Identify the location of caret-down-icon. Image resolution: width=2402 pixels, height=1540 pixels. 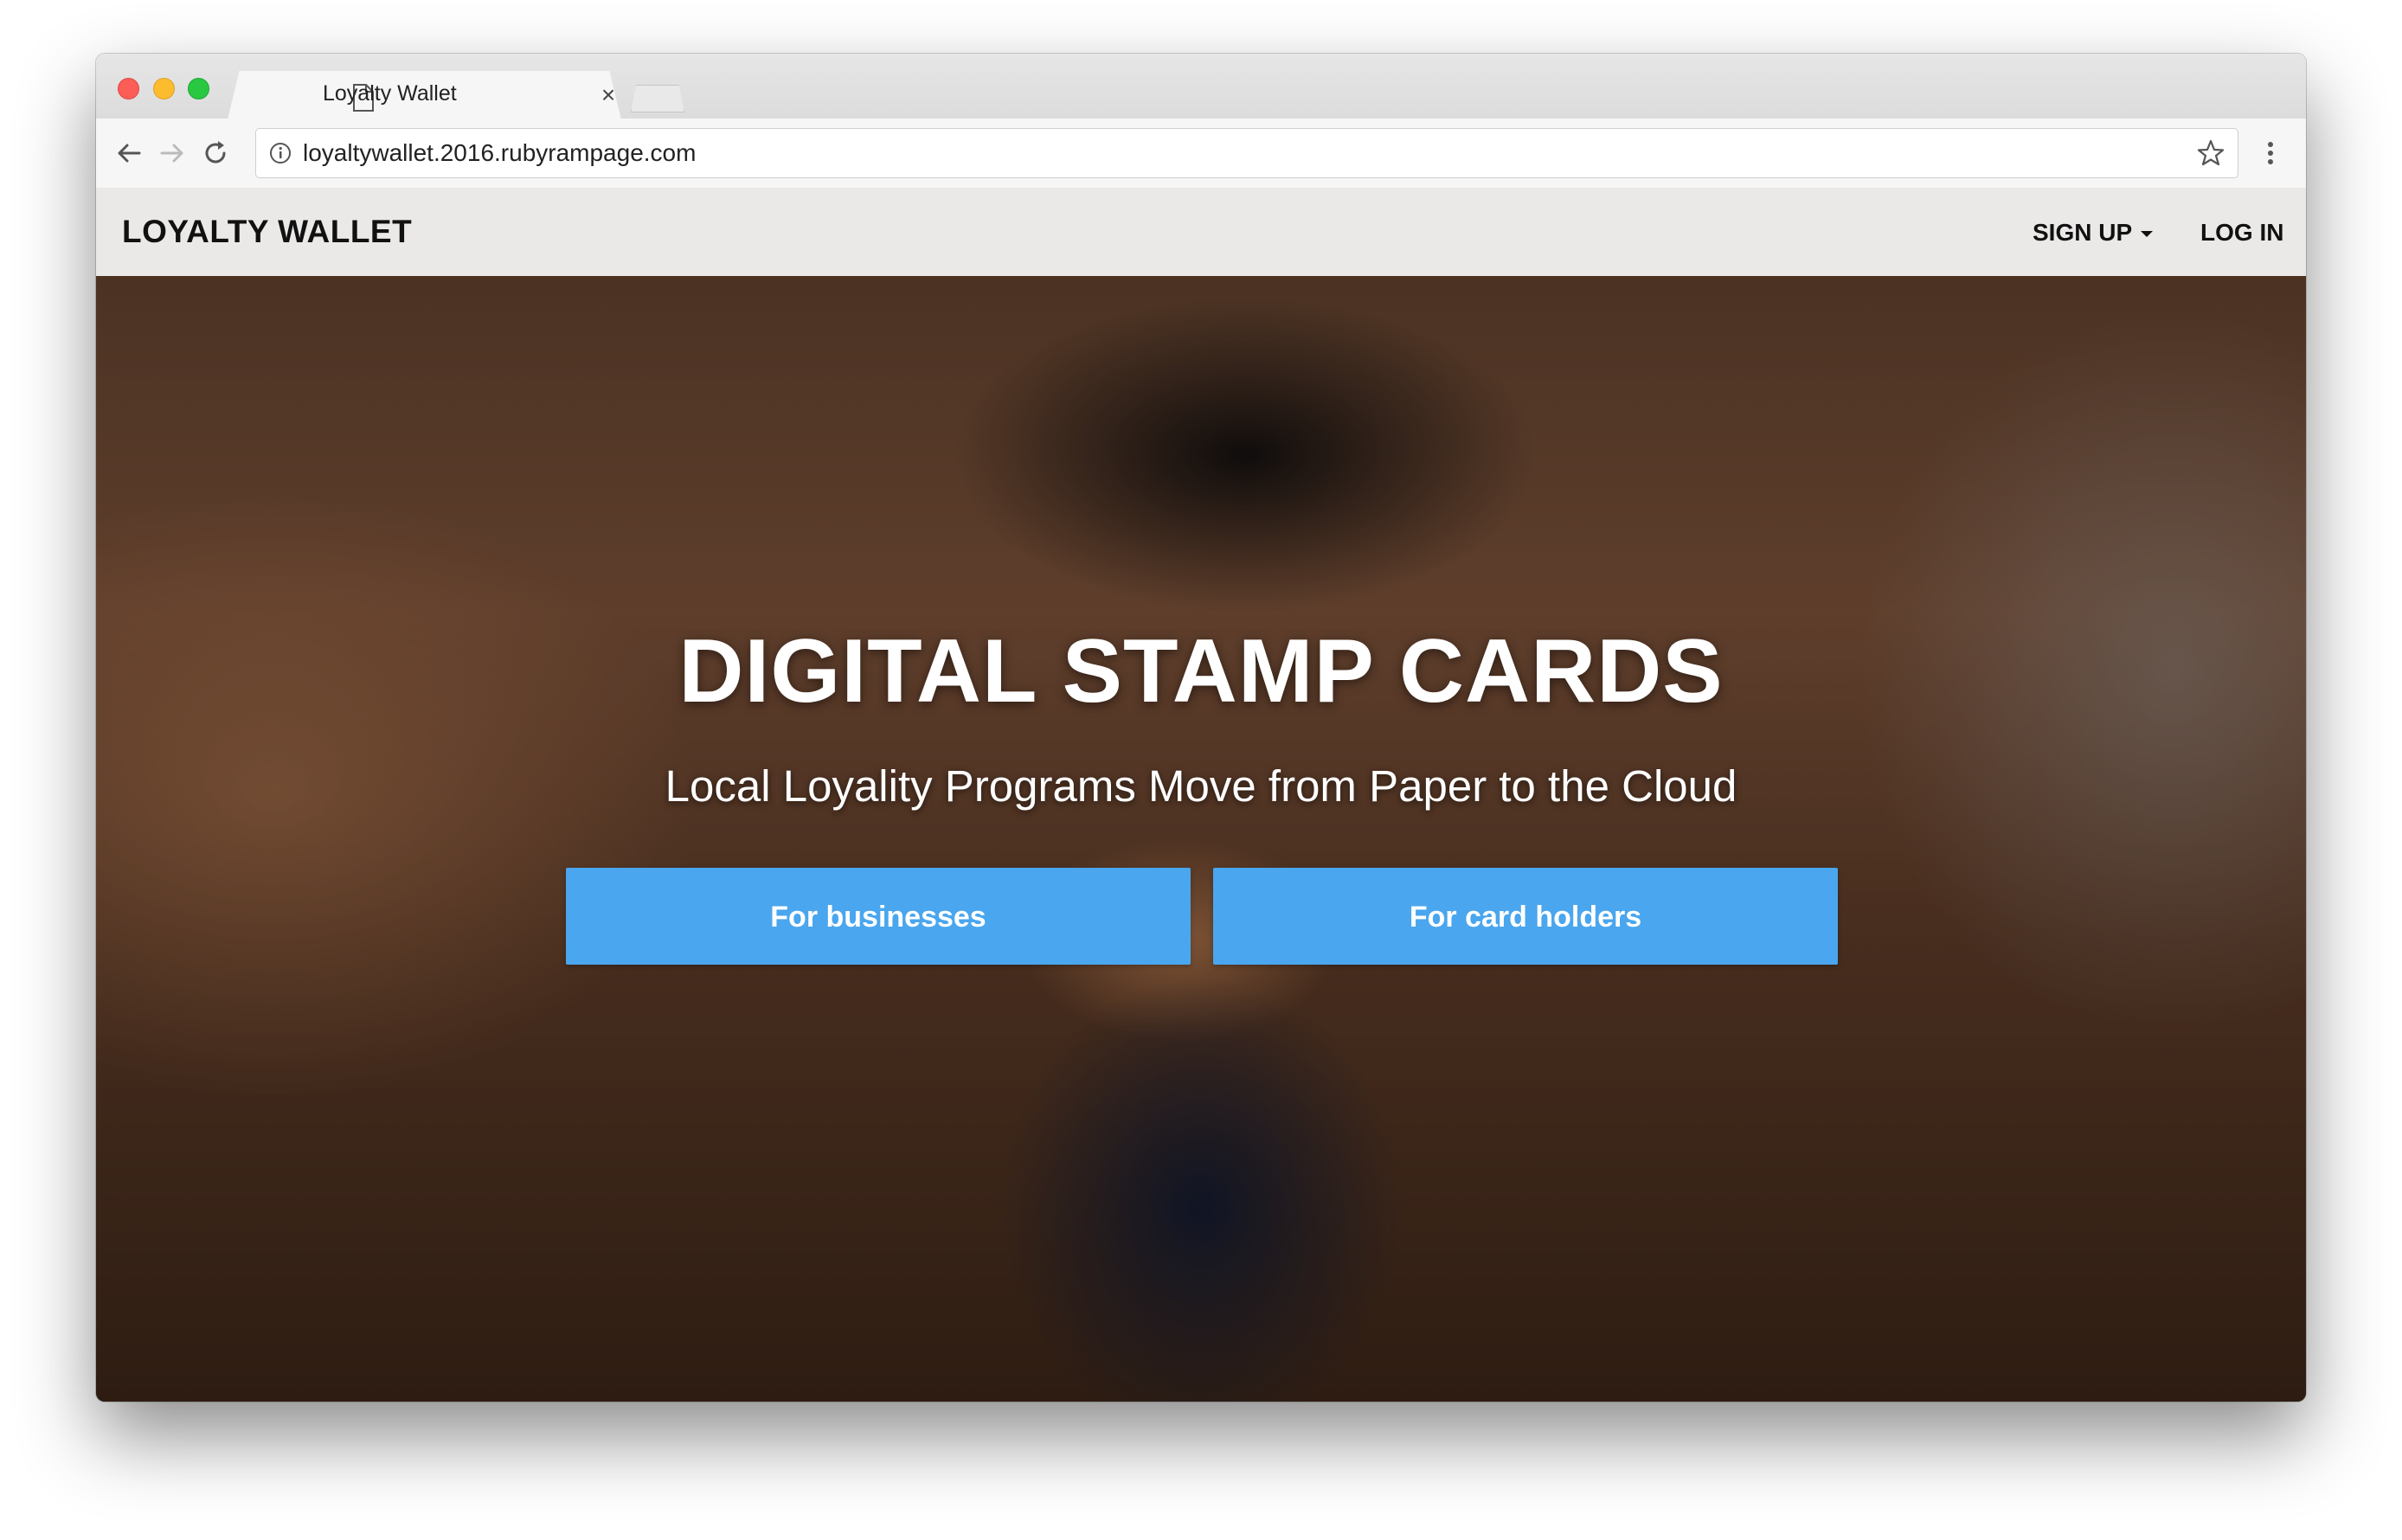
(2147, 235).